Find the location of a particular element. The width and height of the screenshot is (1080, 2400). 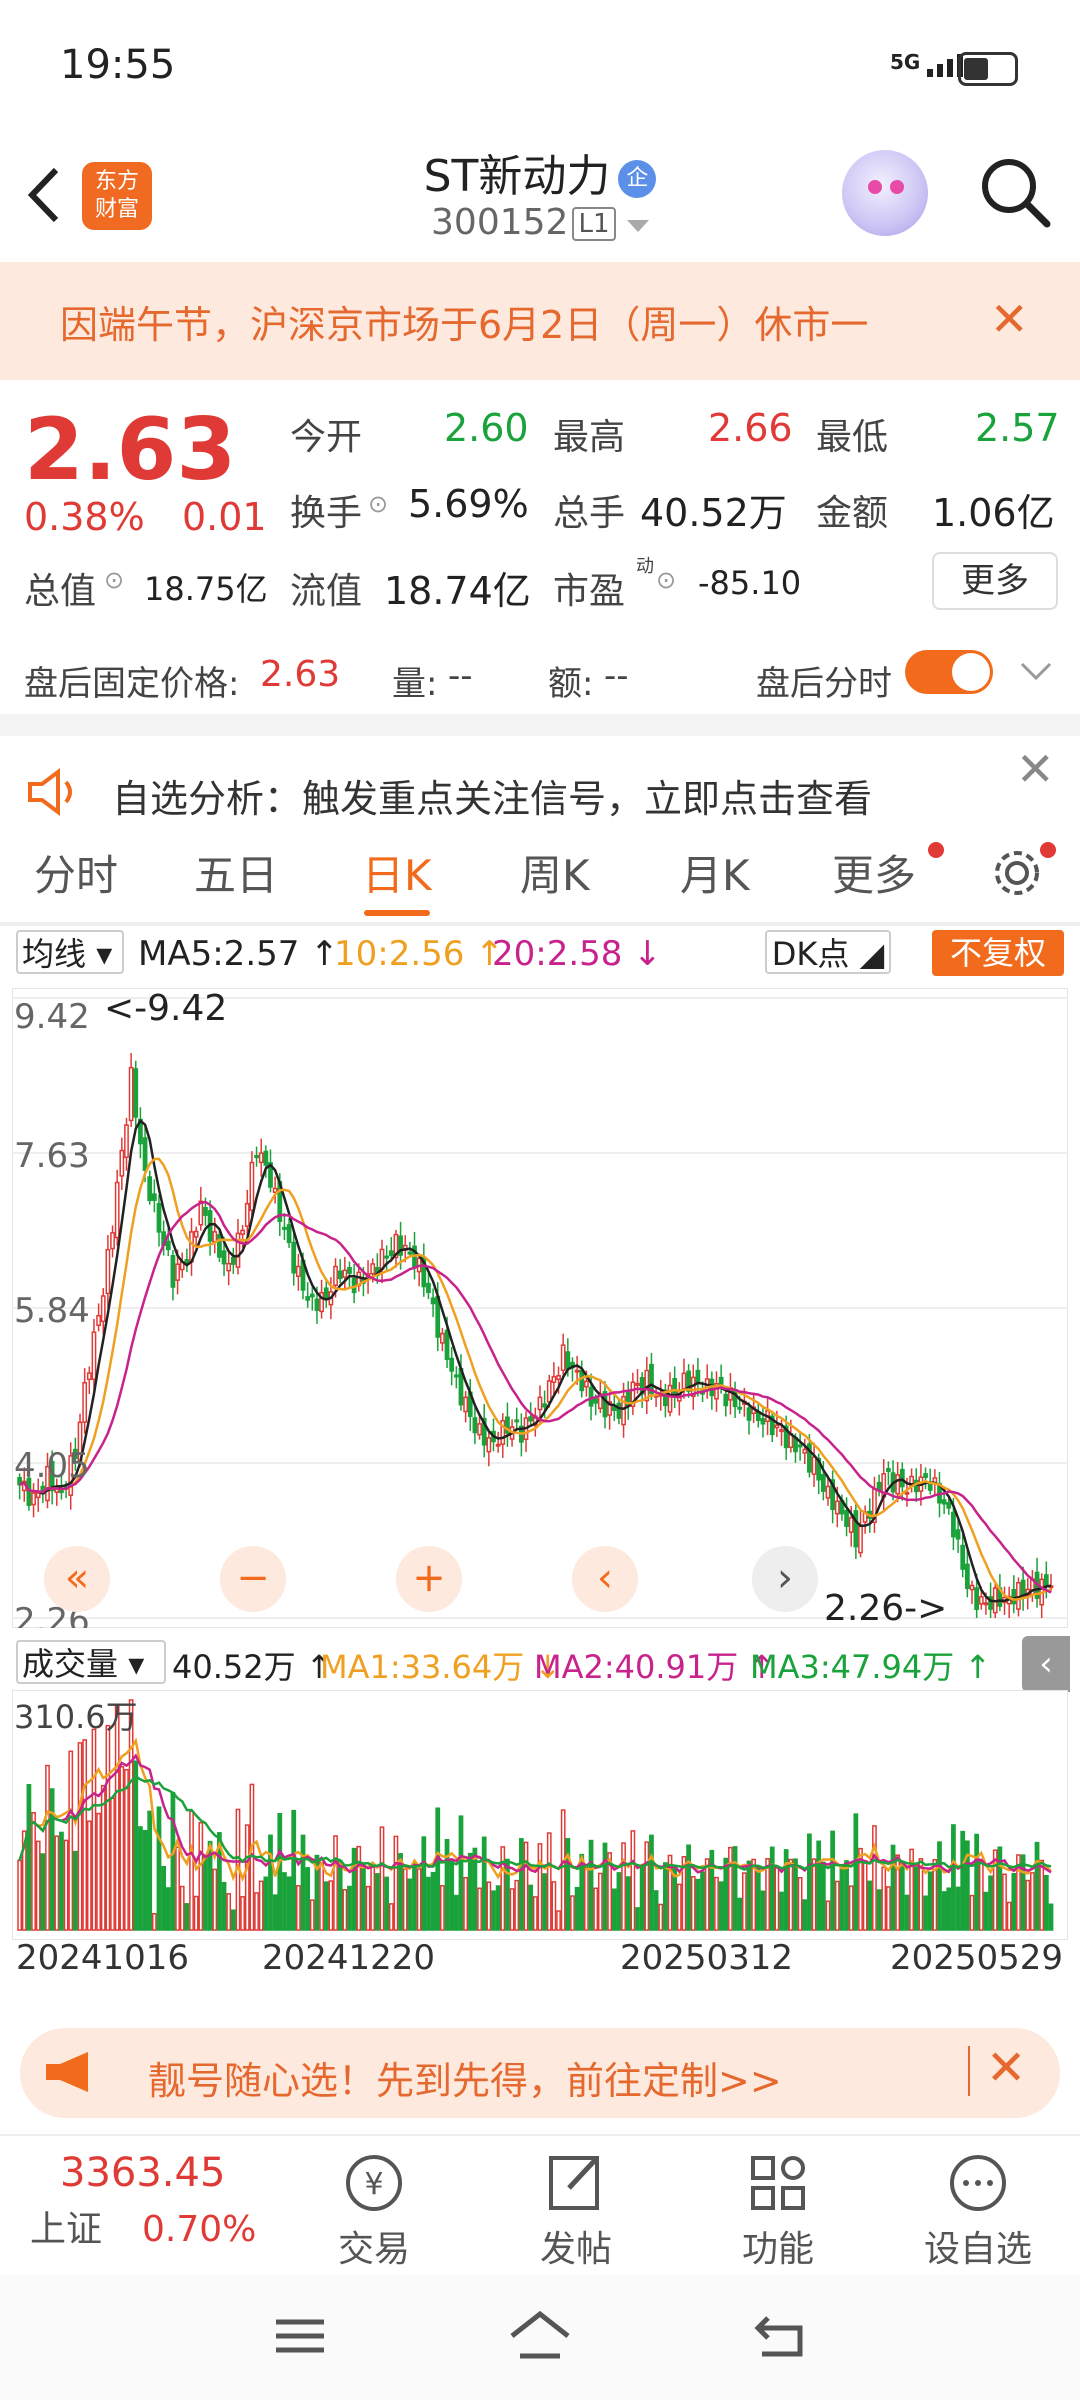

level-badge: L1 is located at coordinates (594, 224).